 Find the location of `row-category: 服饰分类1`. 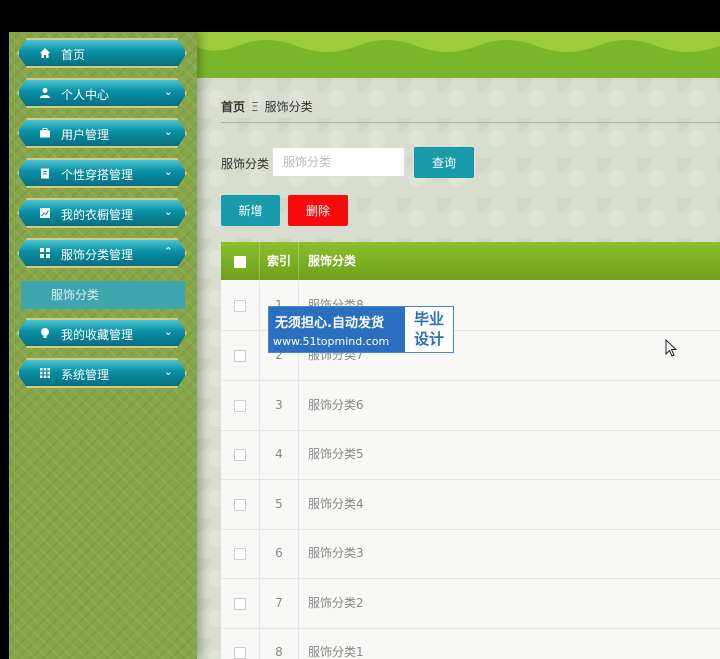

row-category: 服饰分类1 is located at coordinates (336, 652).